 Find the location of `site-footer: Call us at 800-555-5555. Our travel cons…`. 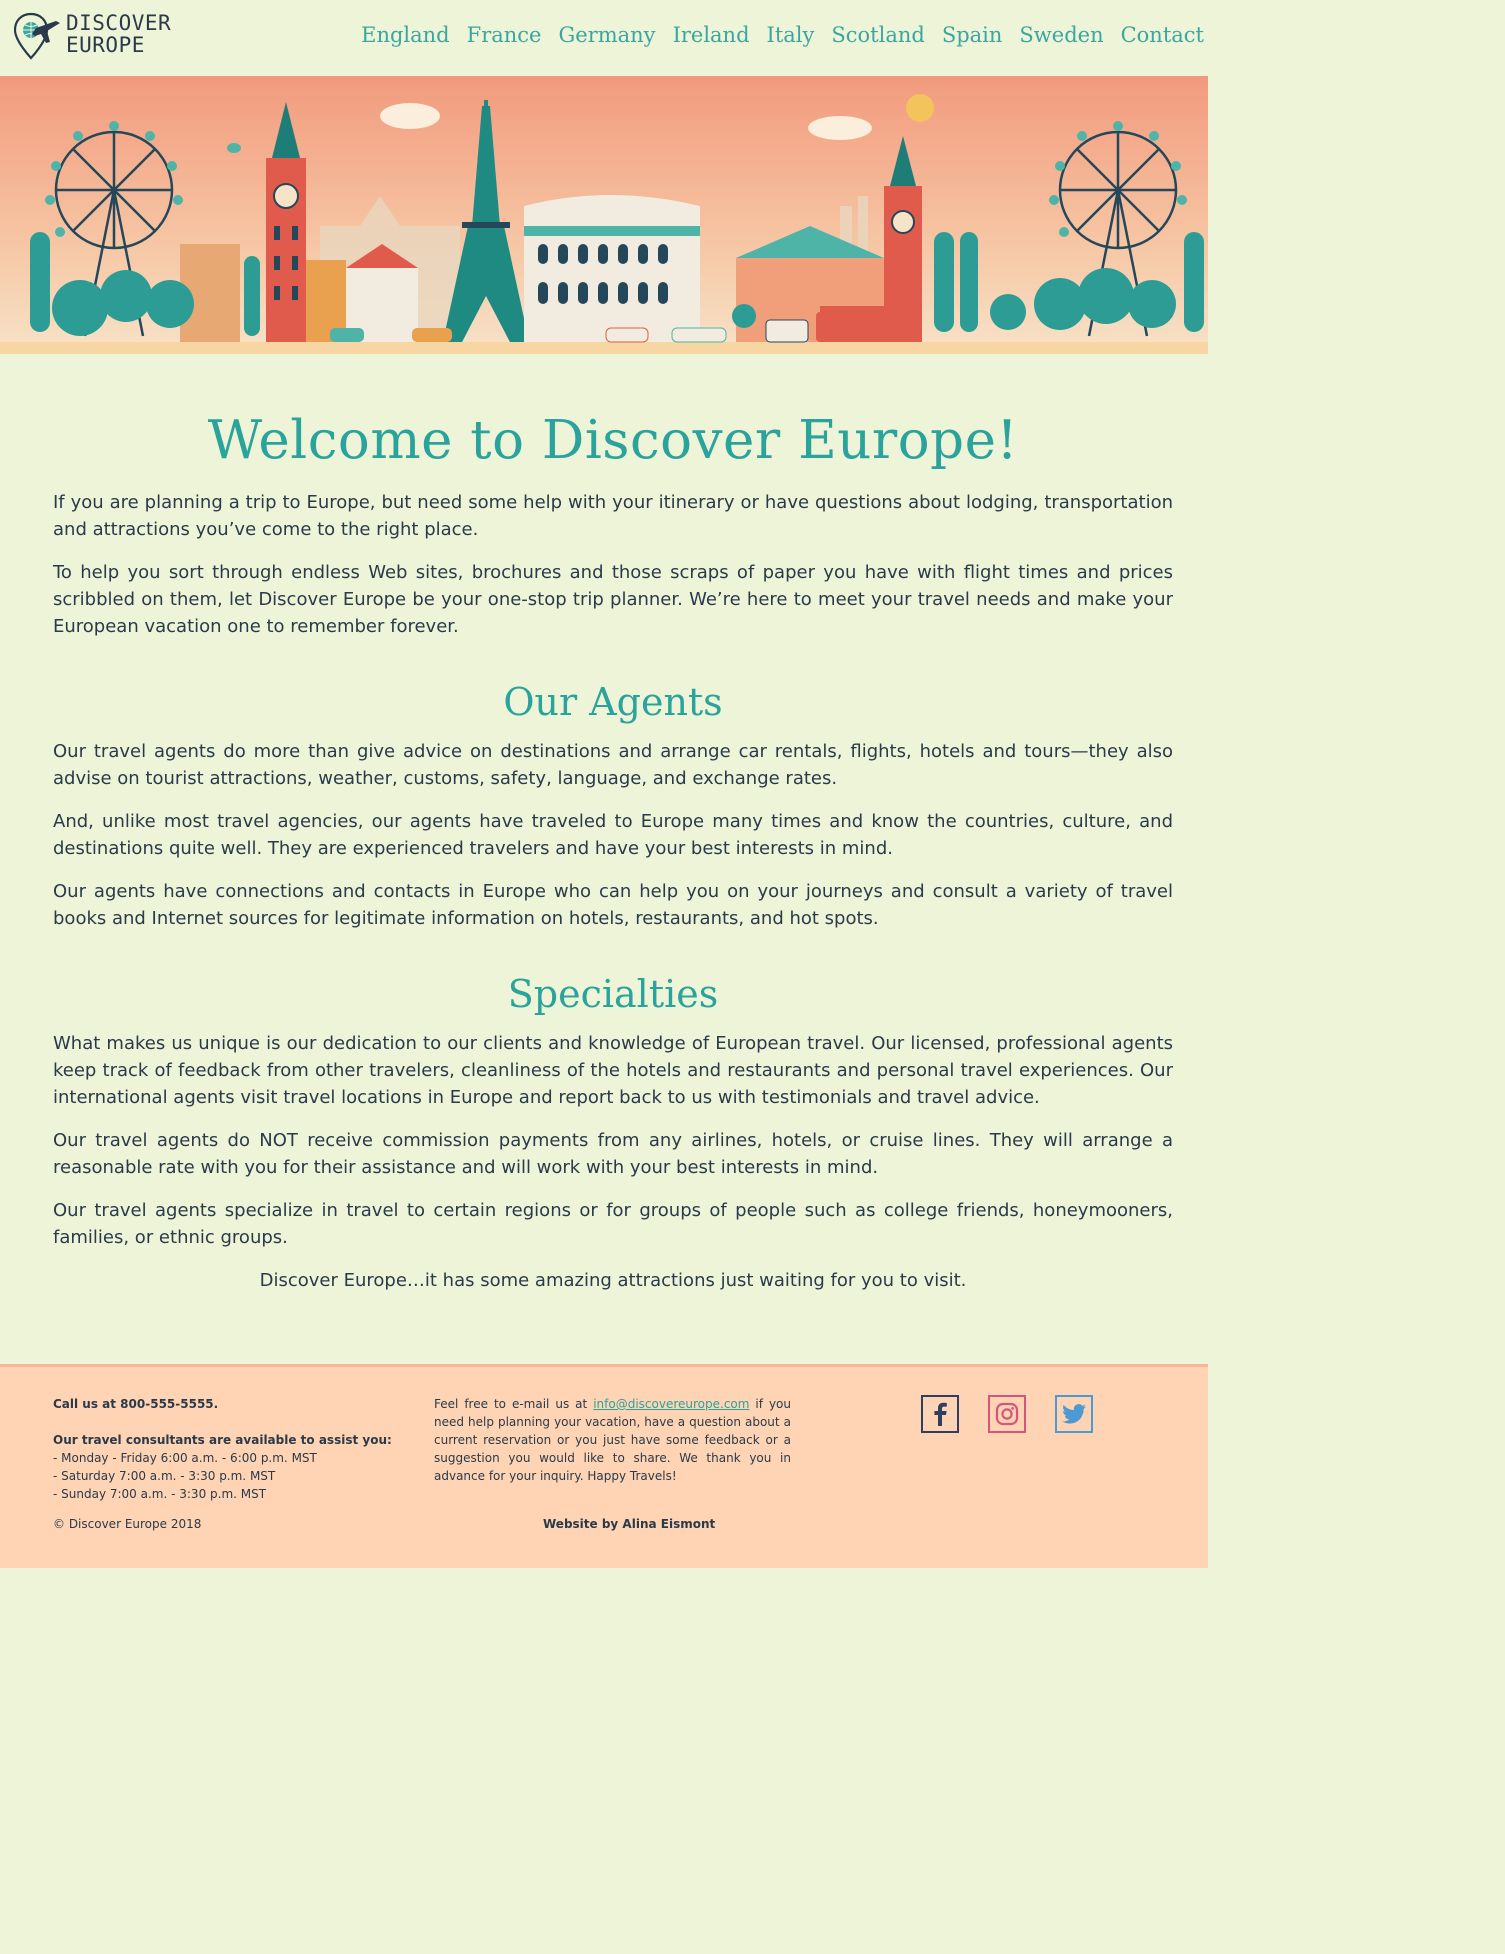

site-footer: Call us at 800-555-5555. Our travel cons… is located at coordinates (604, 1466).